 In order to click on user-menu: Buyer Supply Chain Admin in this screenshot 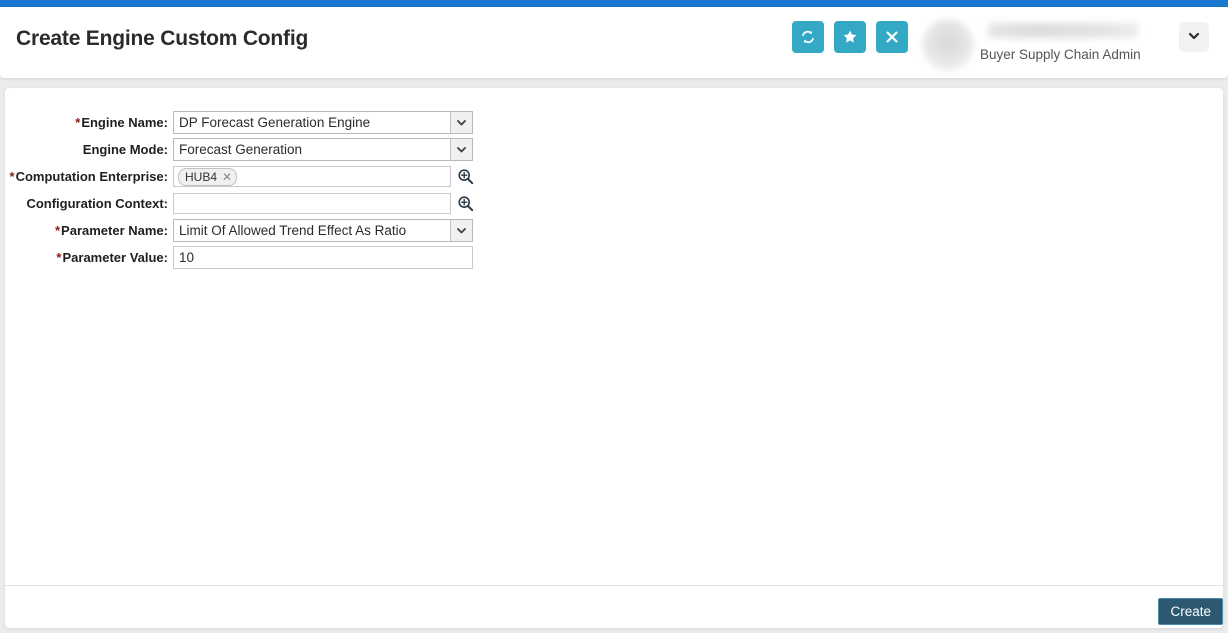, I will do `click(1038, 44)`.